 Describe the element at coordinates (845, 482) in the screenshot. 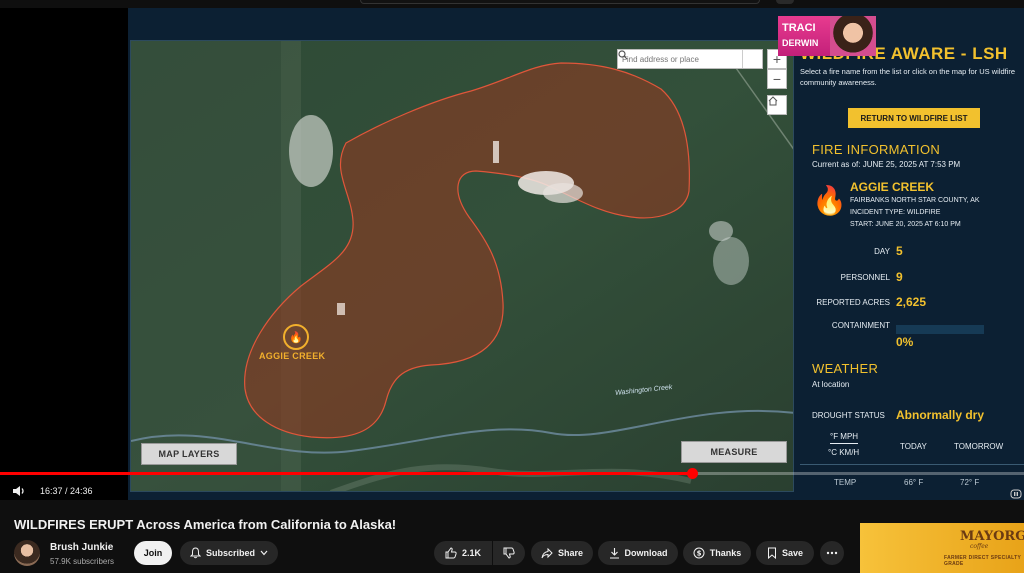

I see `temp-label: TEMP` at that location.